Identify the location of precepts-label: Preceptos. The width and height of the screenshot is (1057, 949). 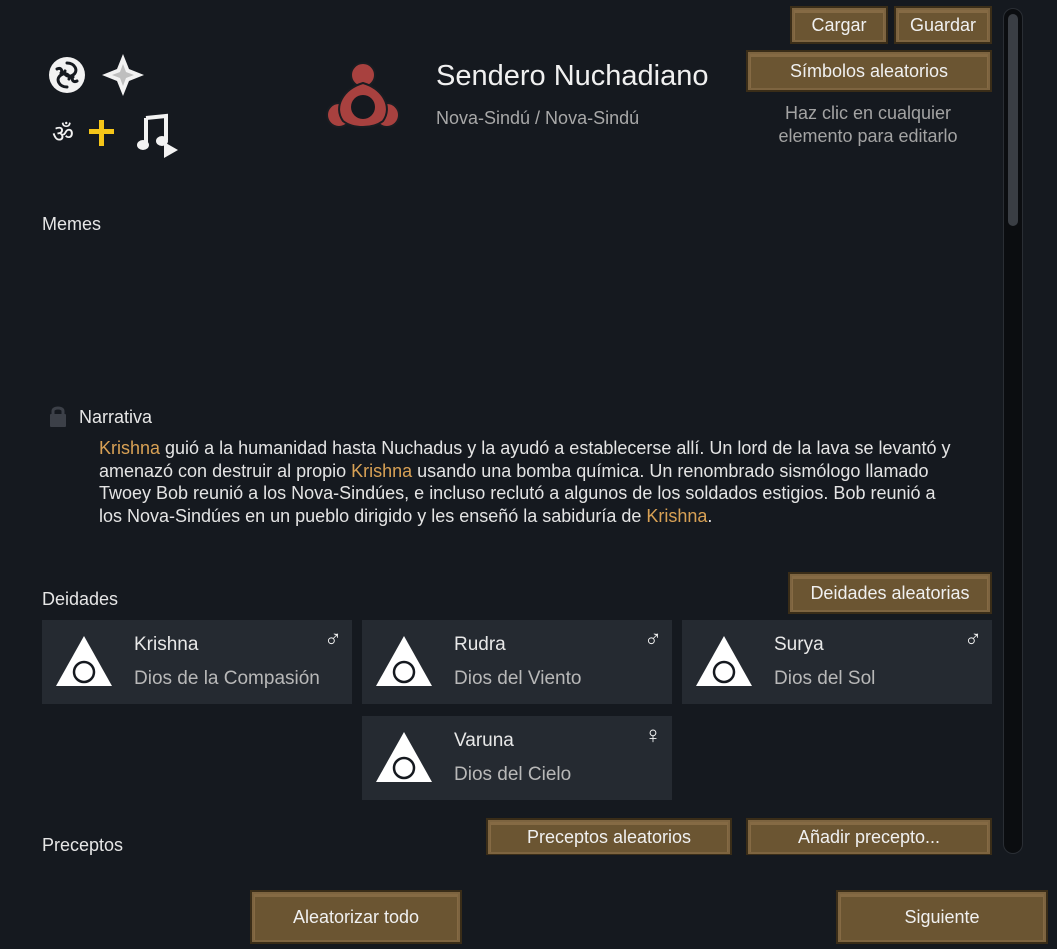
(83, 845).